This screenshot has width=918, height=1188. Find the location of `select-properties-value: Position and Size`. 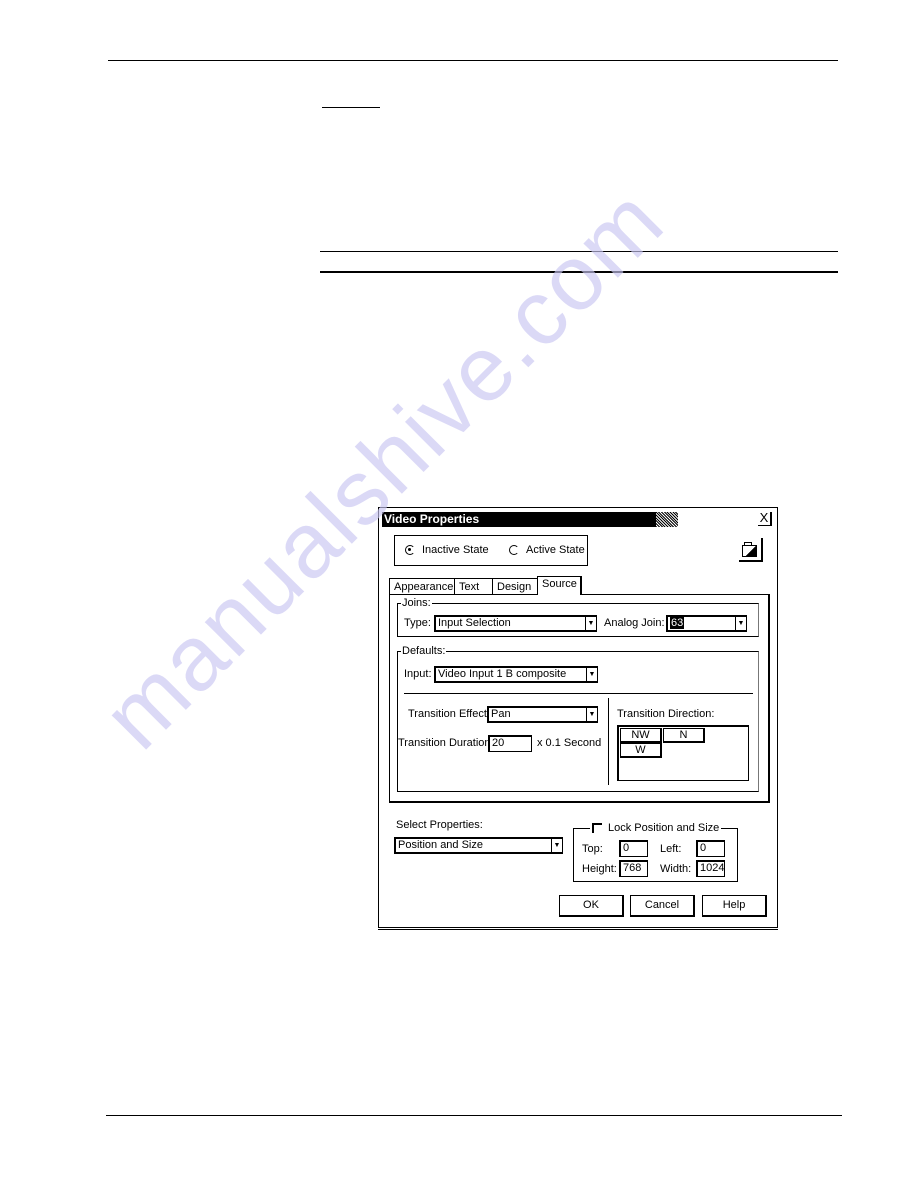

select-properties-value: Position and Size is located at coordinates (440, 845).